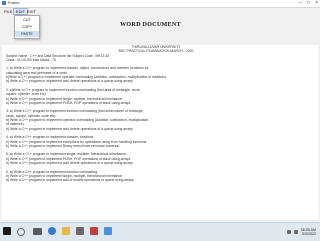 This screenshot has height=241, width=320. What do you see at coordinates (288, 232) in the screenshot?
I see `network-icon` at bounding box center [288, 232].